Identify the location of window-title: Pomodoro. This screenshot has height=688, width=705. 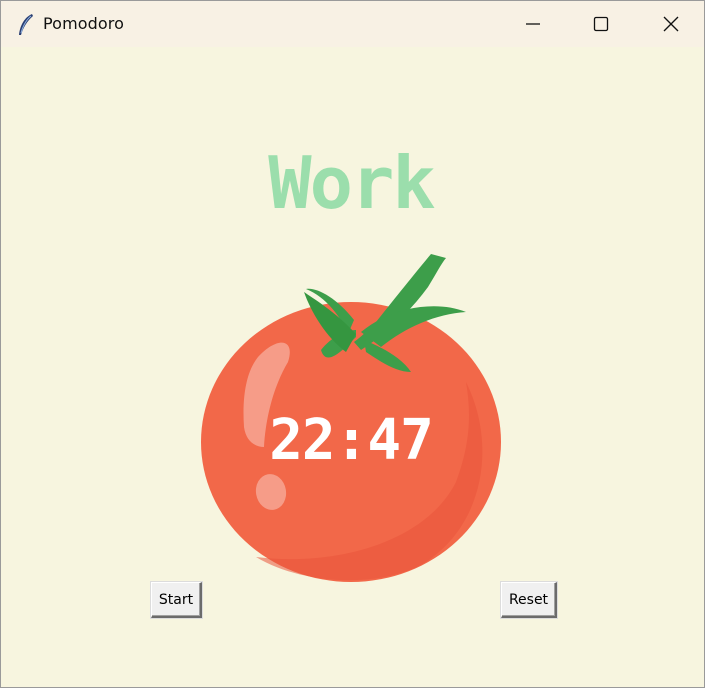
(84, 23).